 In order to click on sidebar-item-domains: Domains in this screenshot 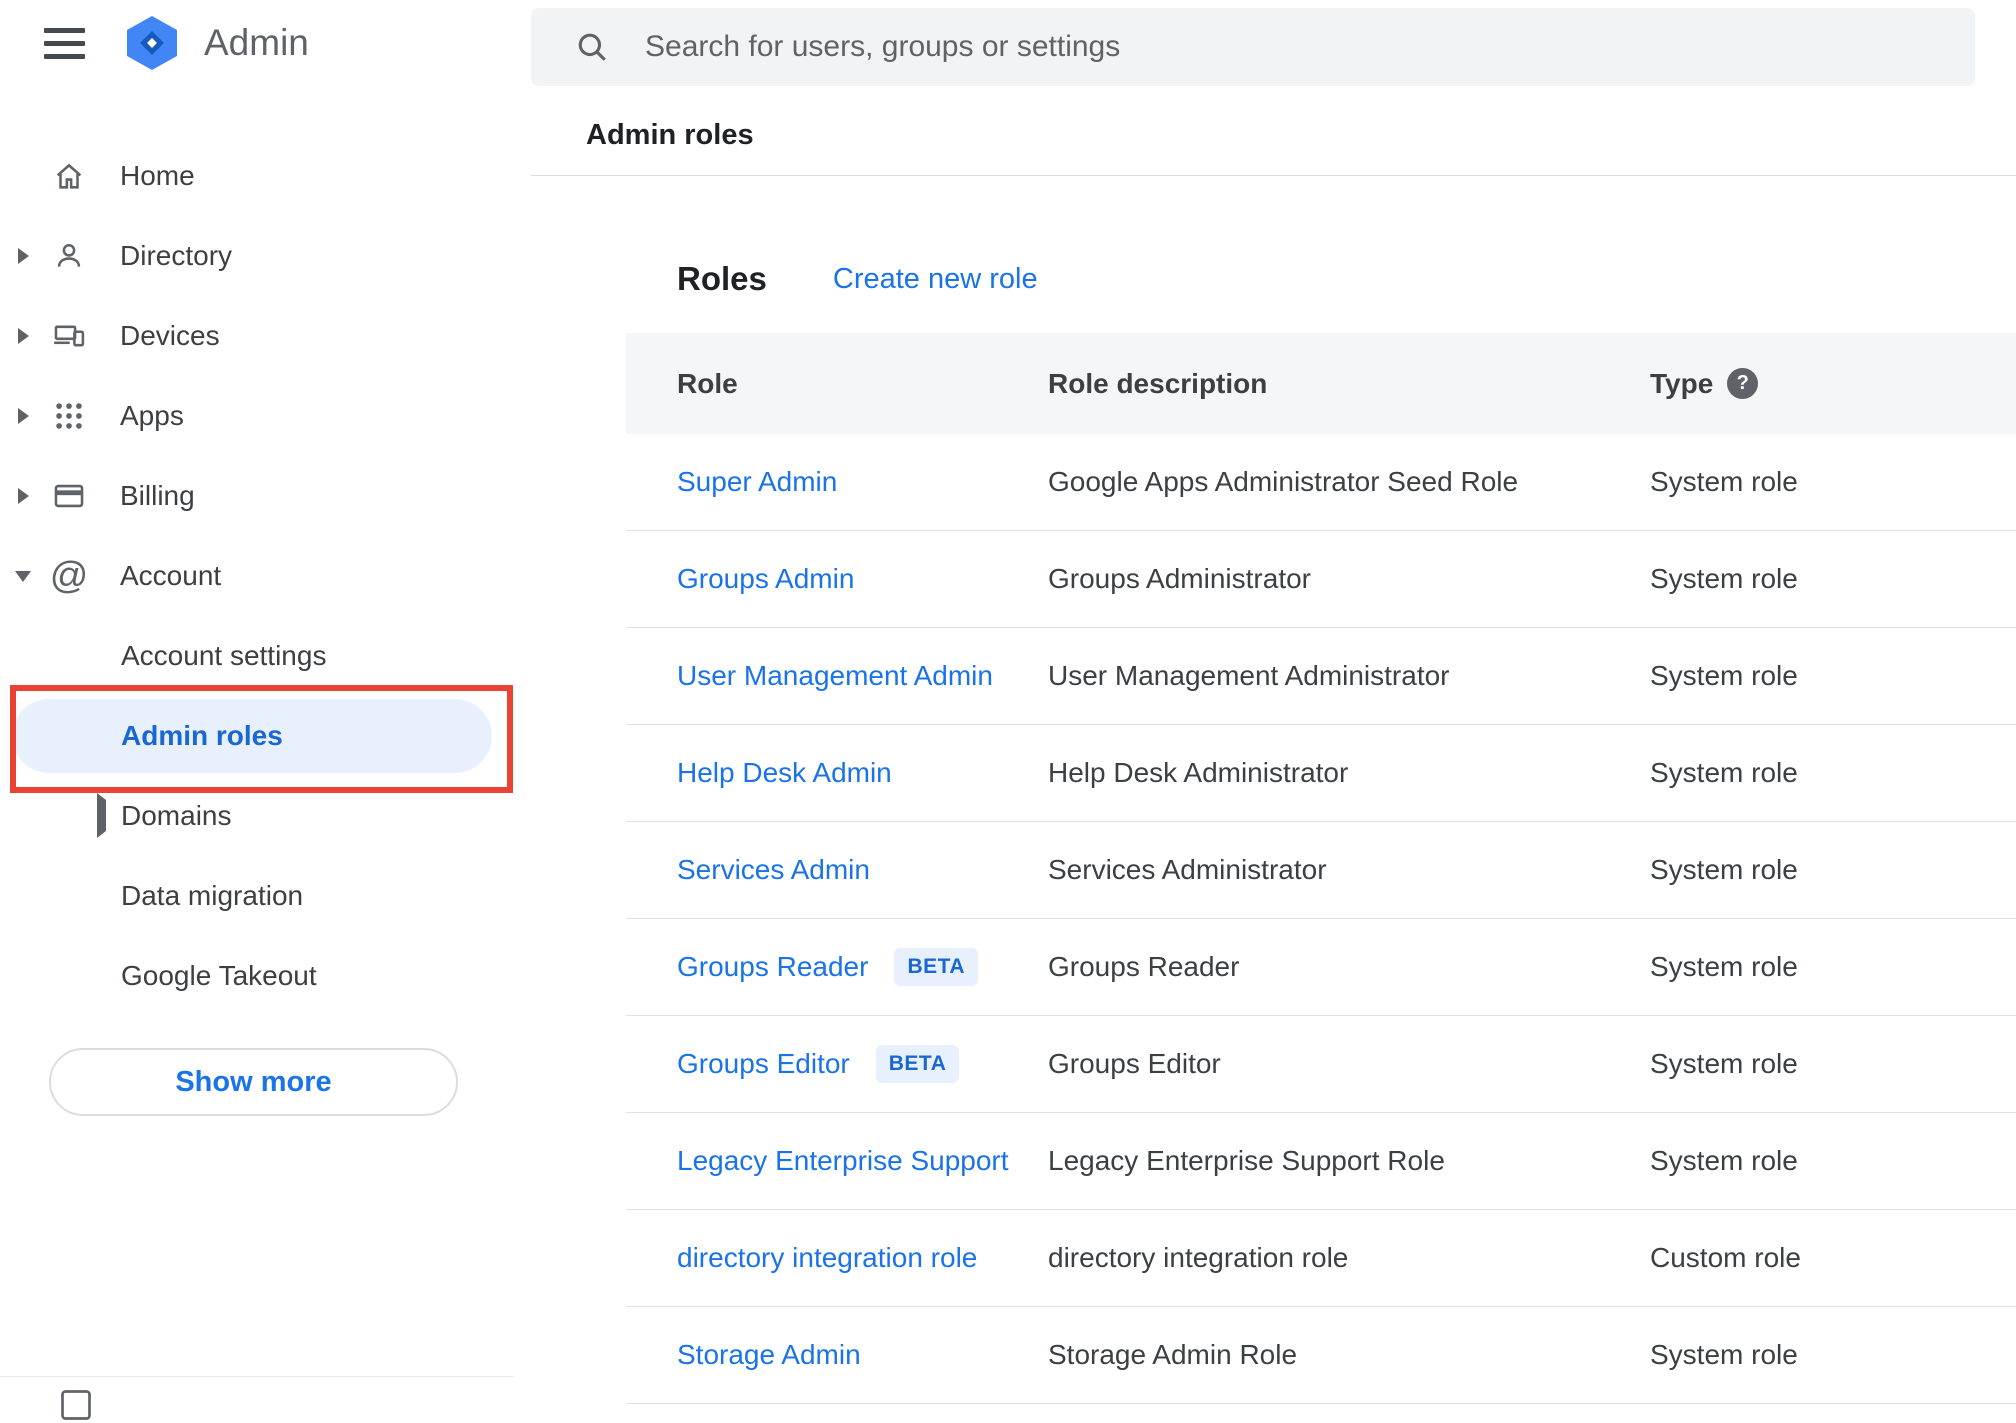, I will do `click(257, 816)`.